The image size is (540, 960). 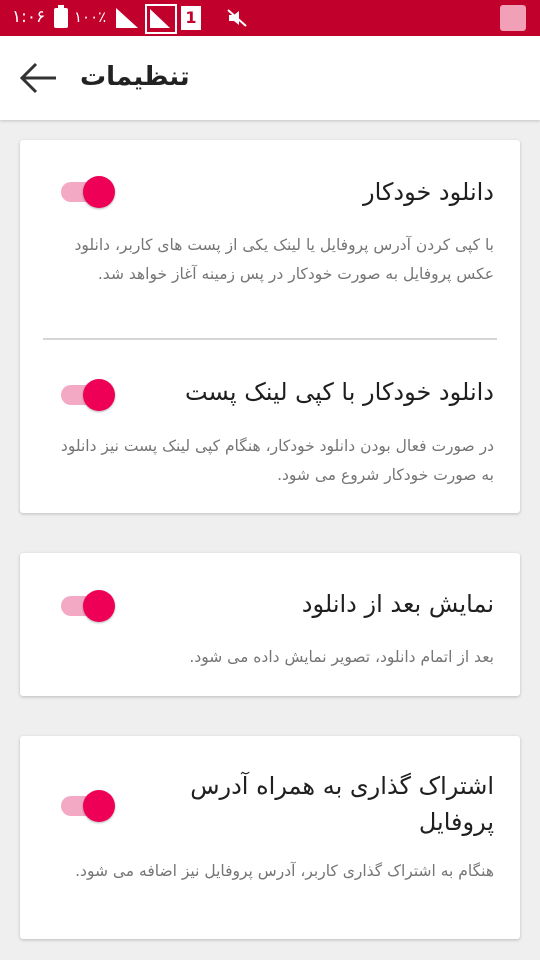 I want to click on signal-icon-sim2, so click(x=161, y=19).